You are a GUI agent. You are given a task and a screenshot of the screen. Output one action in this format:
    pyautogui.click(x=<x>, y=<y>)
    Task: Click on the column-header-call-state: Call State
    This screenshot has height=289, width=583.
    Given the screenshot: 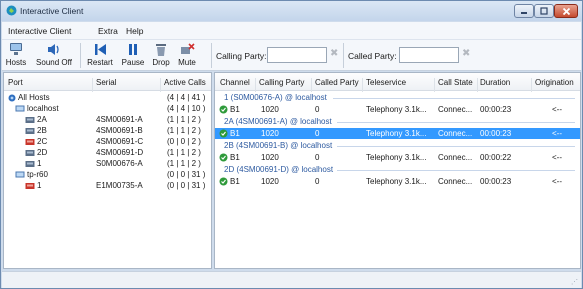 What is the action you would take?
    pyautogui.click(x=455, y=82)
    